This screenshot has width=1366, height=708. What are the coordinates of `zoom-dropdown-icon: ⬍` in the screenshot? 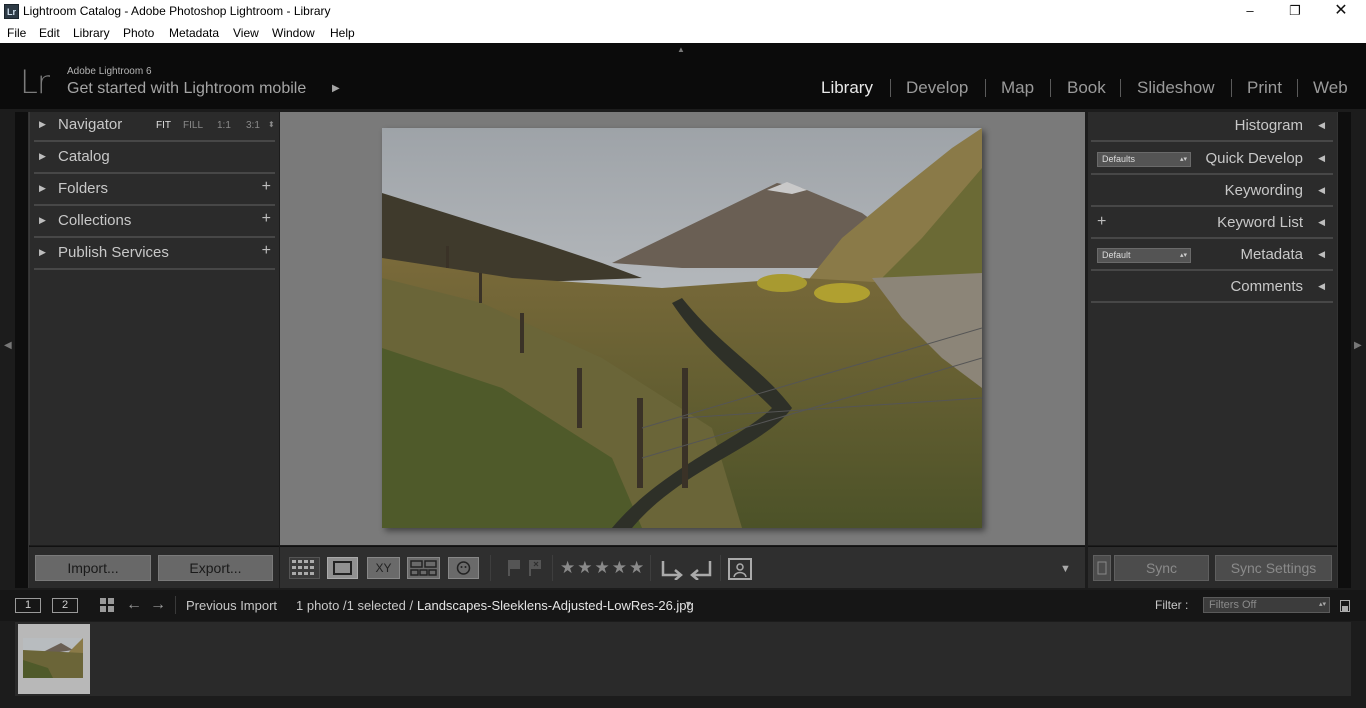 It's located at (271, 124).